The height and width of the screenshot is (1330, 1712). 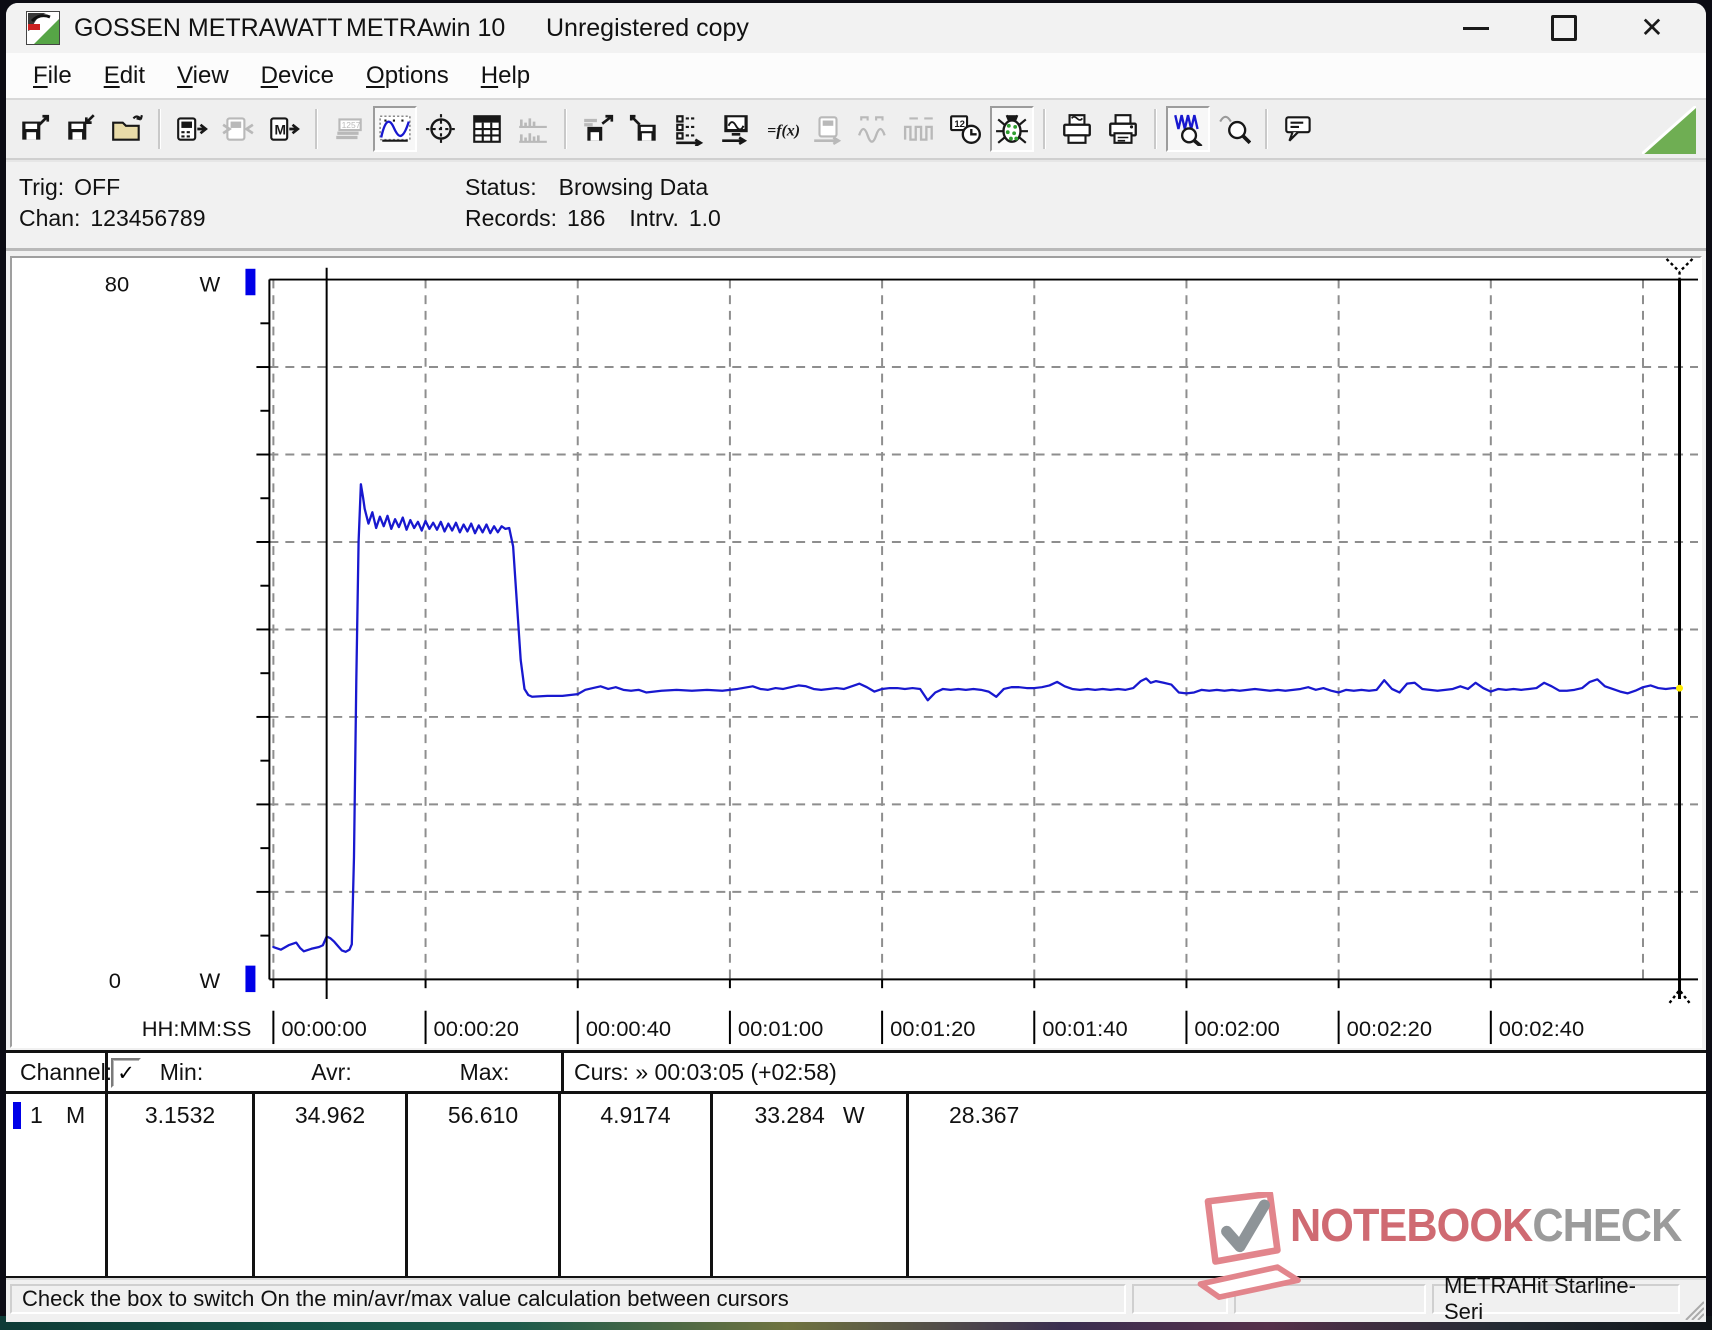 I want to click on toolbar-scope-view-button, so click(x=441, y=129).